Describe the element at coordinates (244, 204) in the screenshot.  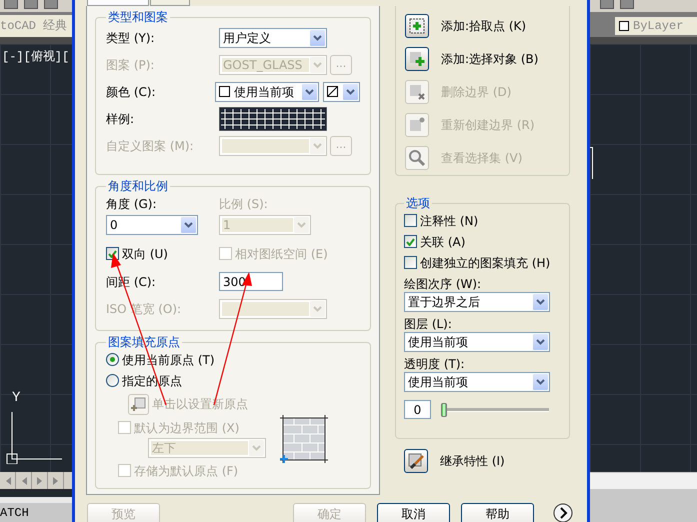
I see `field-label: 比例 (S):` at that location.